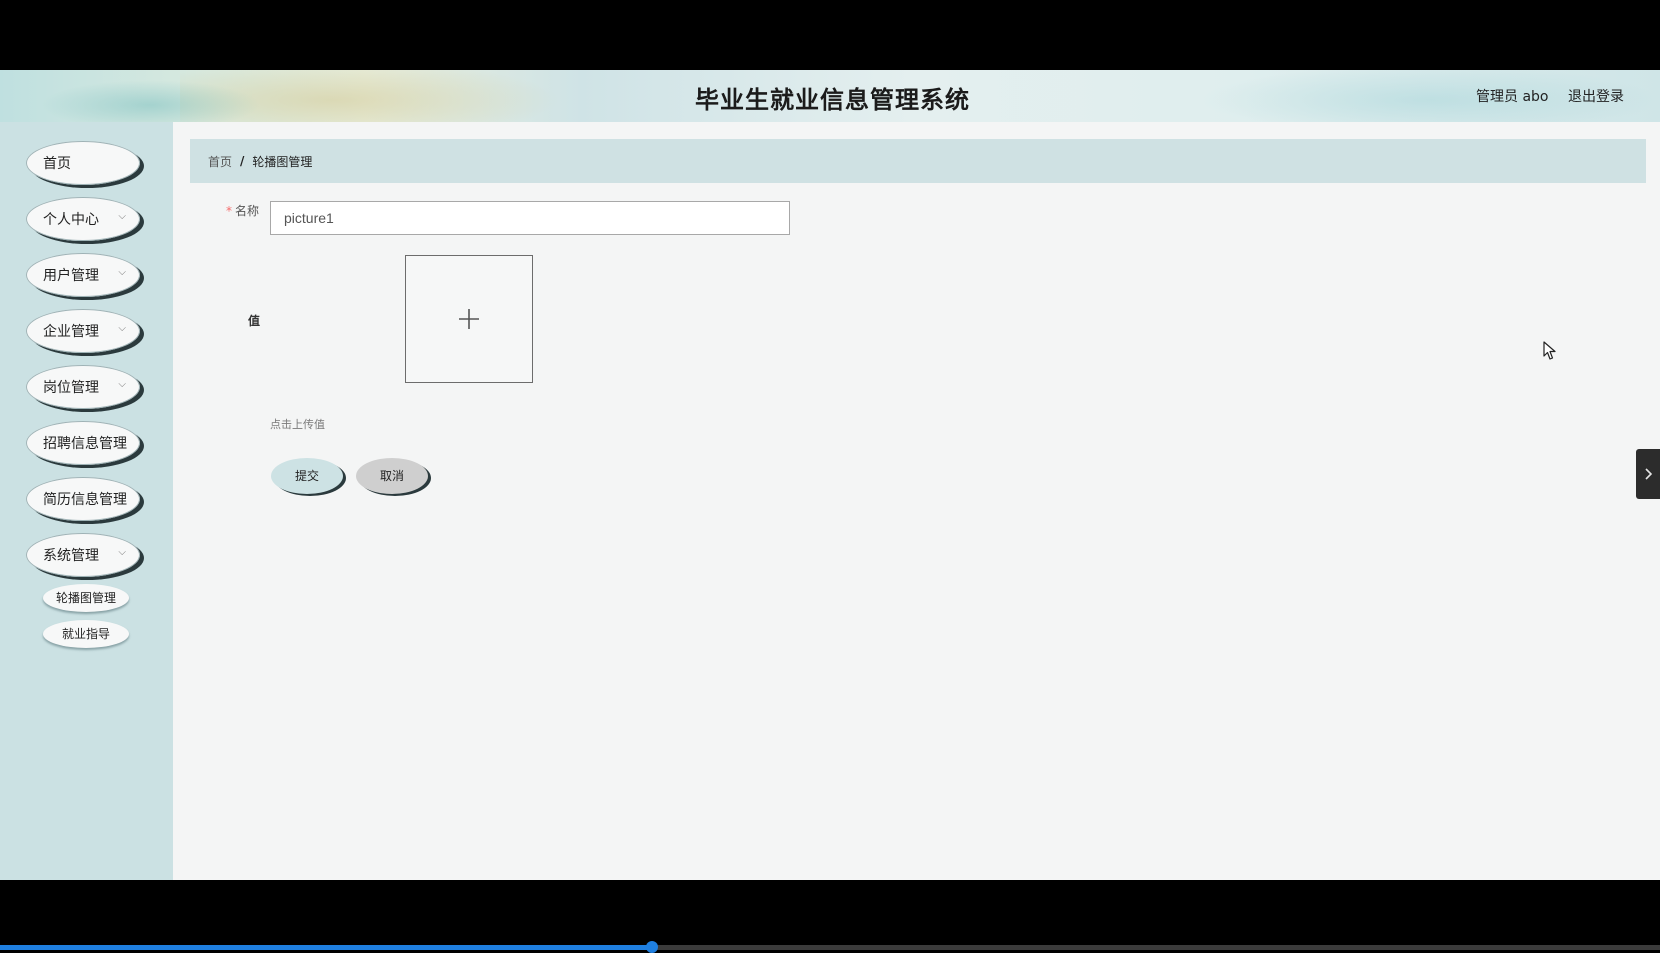 This screenshot has width=1660, height=953. What do you see at coordinates (392, 476) in the screenshot?
I see `cancel-button: 取消` at bounding box center [392, 476].